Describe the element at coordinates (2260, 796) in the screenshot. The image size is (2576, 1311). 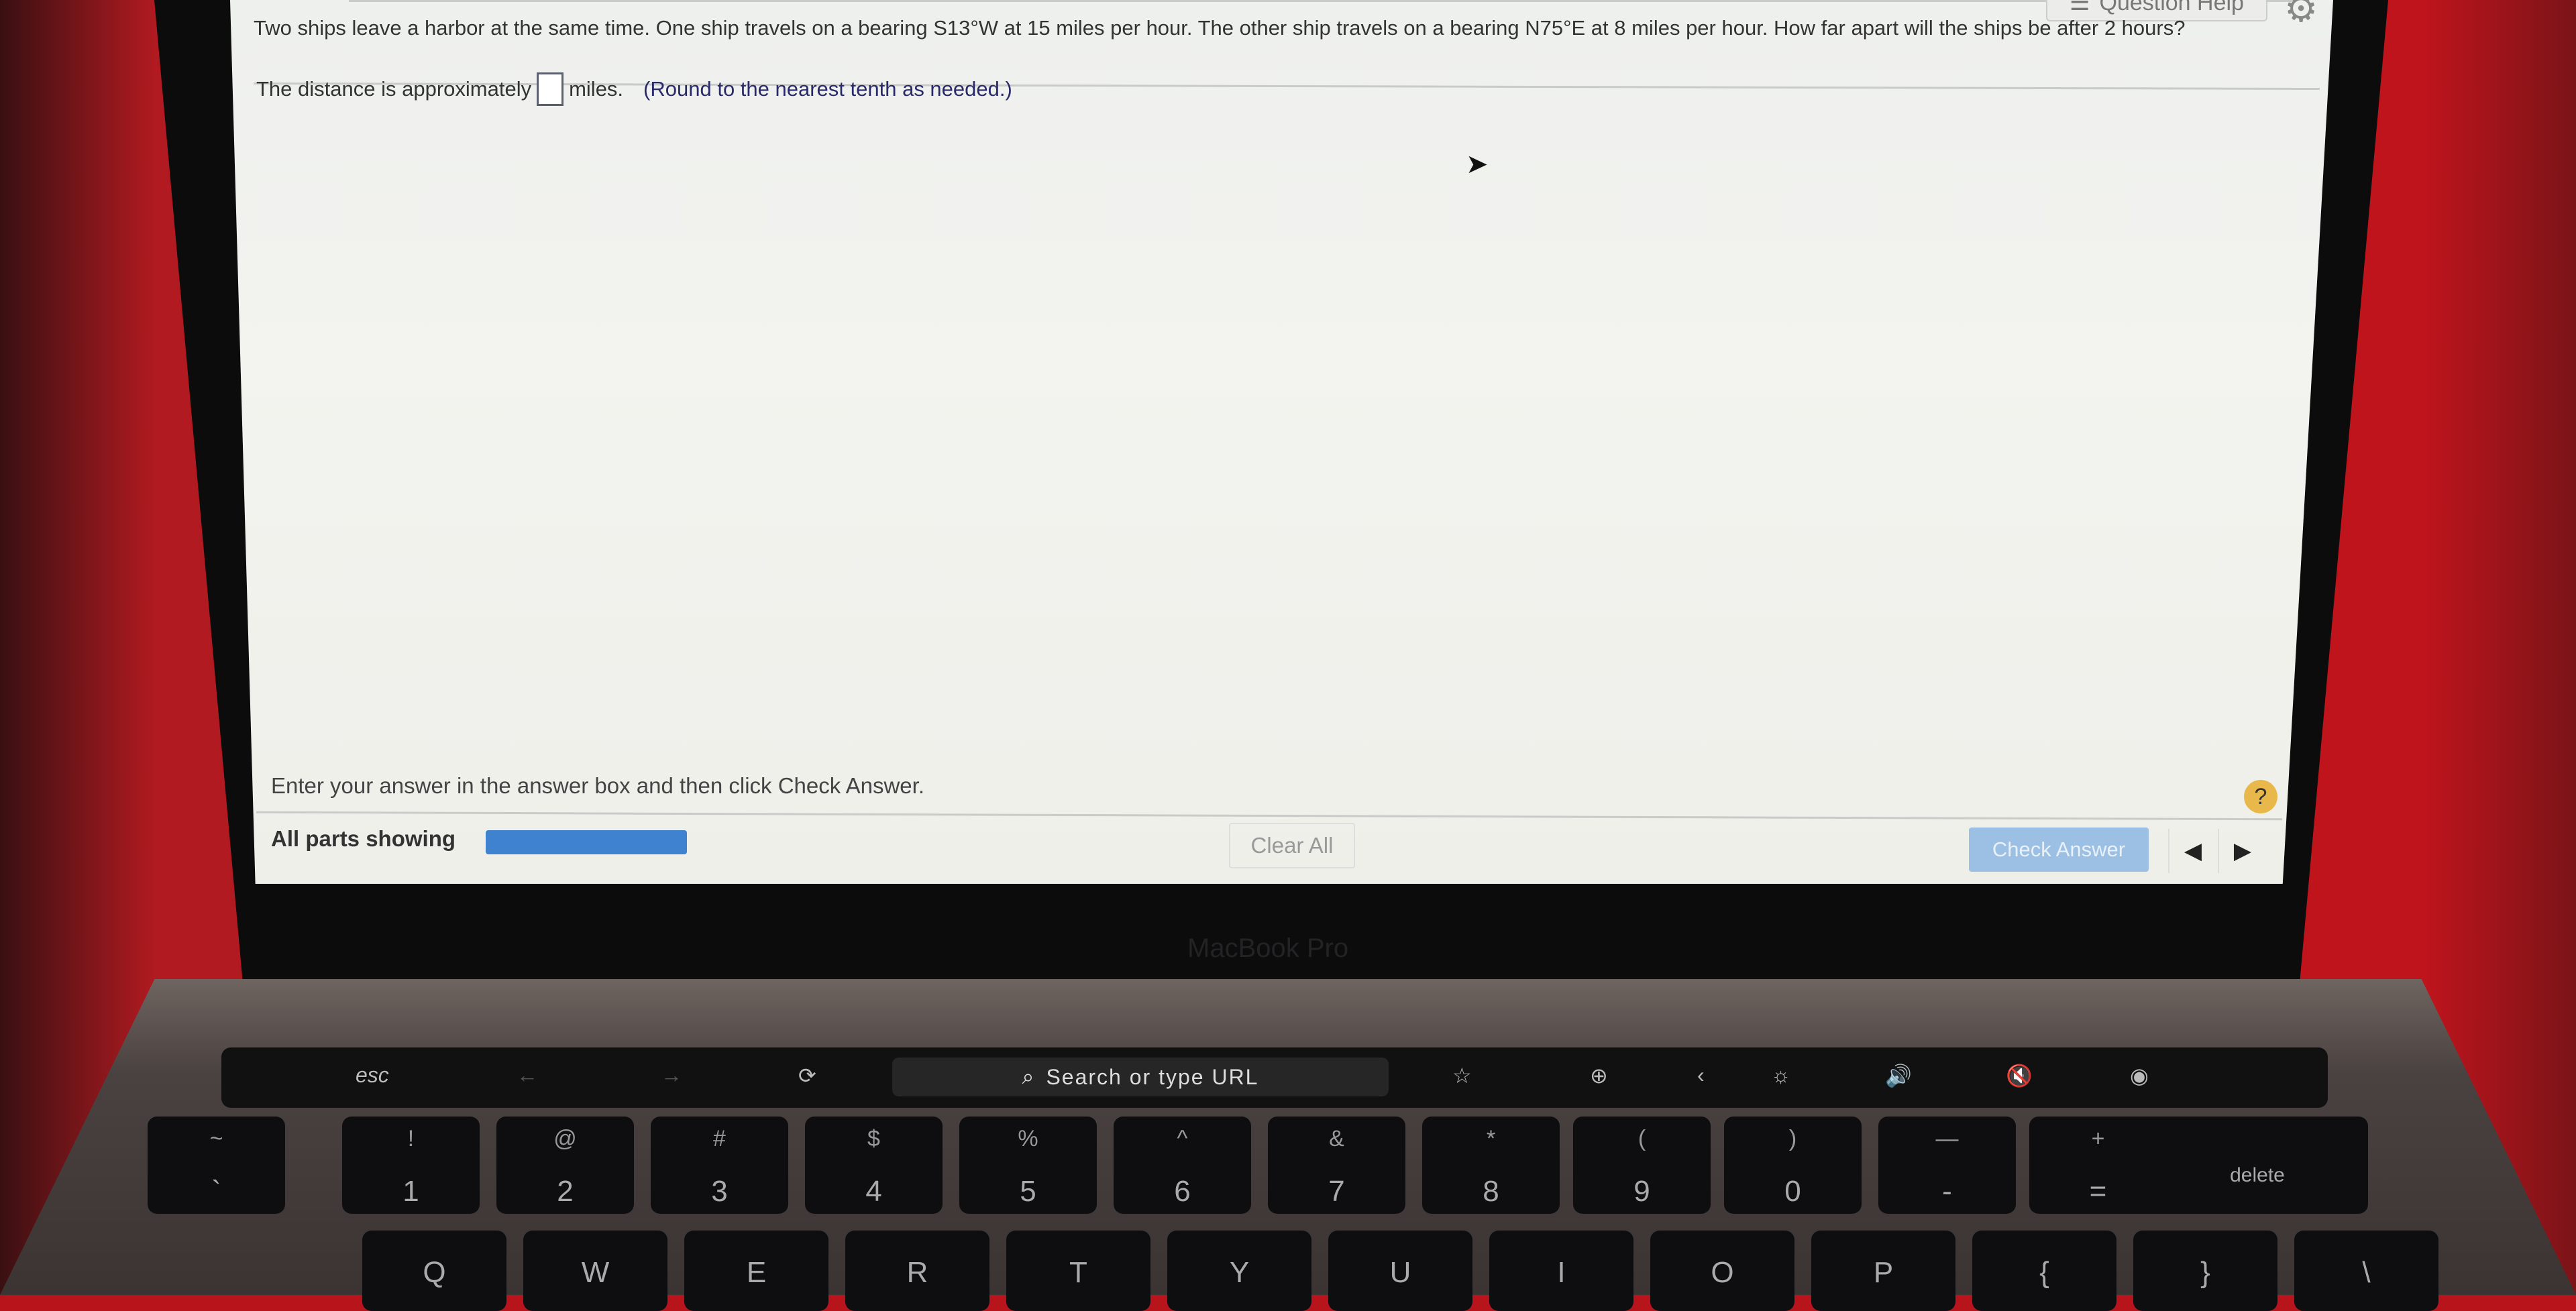
I see `help-button: ?` at that location.